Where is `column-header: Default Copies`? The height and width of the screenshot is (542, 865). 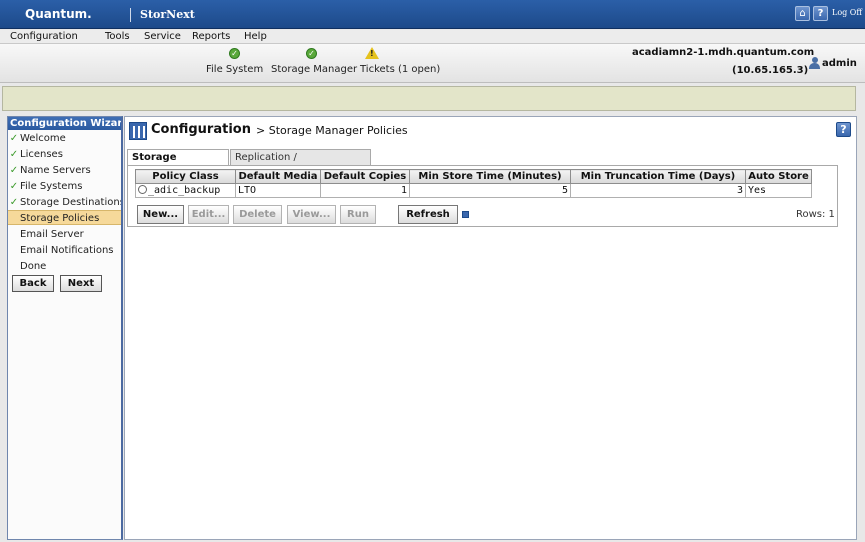 column-header: Default Copies is located at coordinates (365, 176).